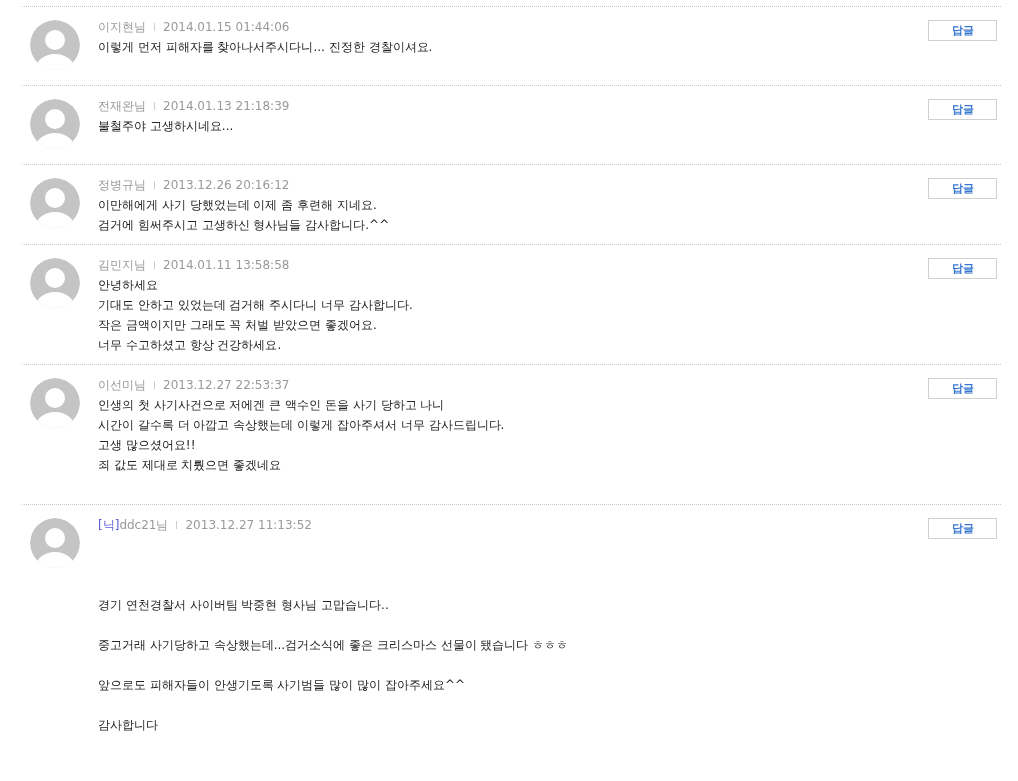  I want to click on comment-text: 경기 연천경찰서 사이버팀 박중현 형사님 고맙습니다.., so click(244, 605).